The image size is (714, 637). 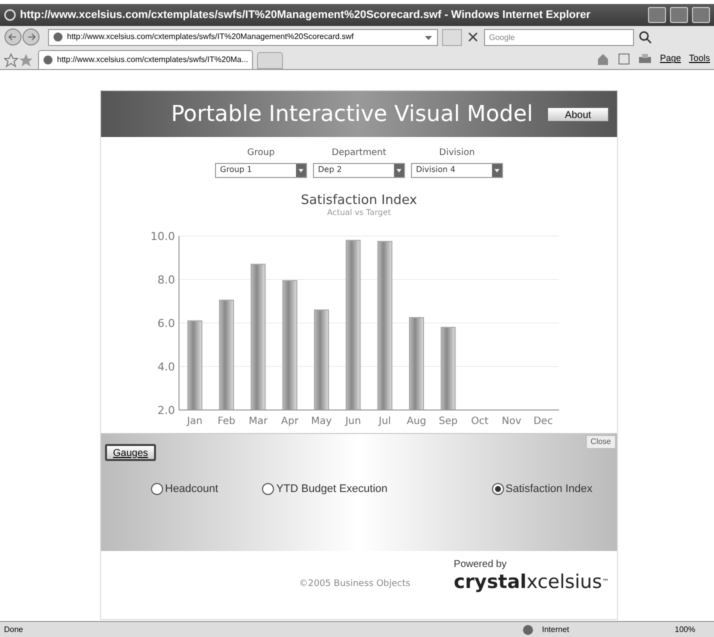 What do you see at coordinates (359, 213) in the screenshot?
I see `chart-subtitle: Actual vs Target` at bounding box center [359, 213].